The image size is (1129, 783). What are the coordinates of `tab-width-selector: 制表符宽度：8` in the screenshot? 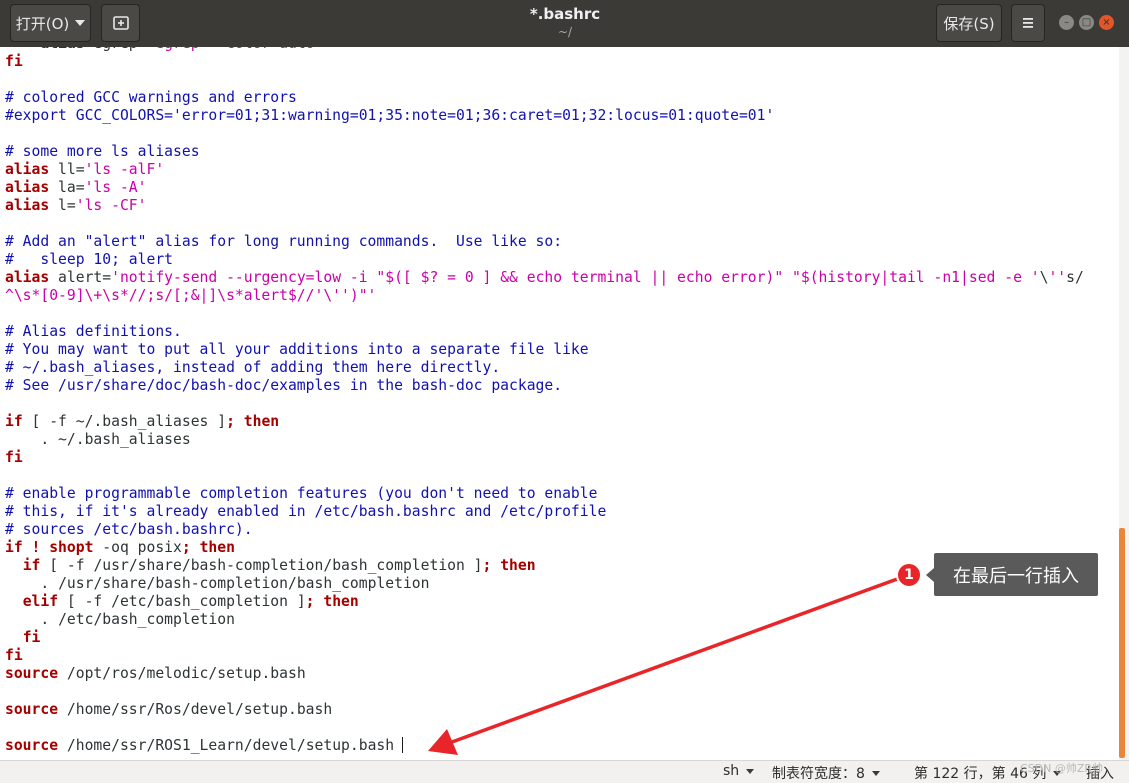 It's located at (826, 773).